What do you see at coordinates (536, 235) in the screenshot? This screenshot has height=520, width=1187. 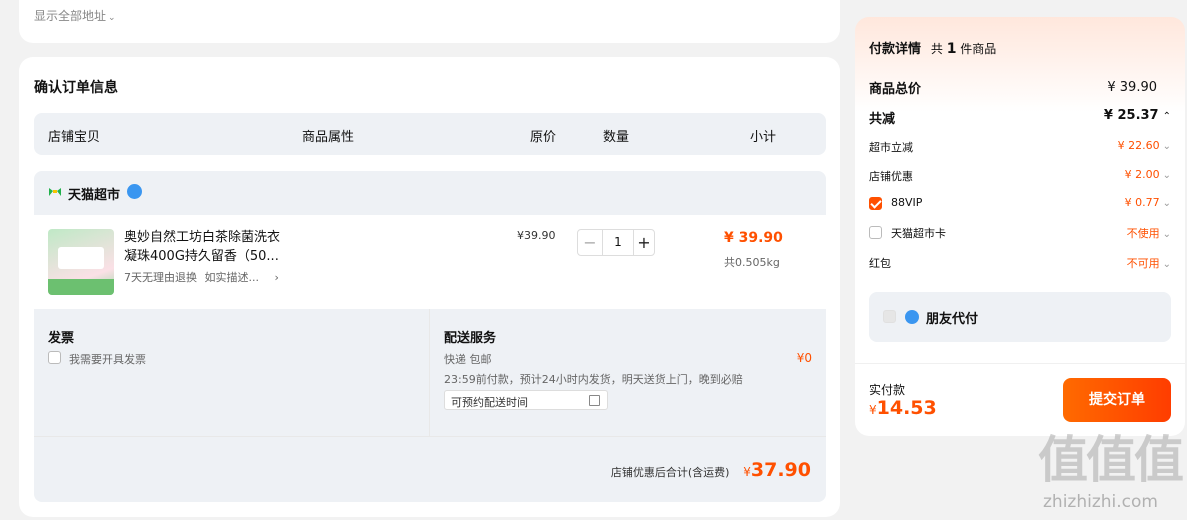 I see `original-price: ¥39.90` at bounding box center [536, 235].